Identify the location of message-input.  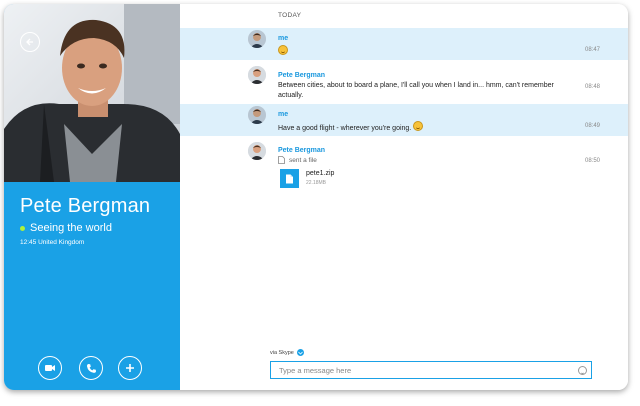
(431, 370).